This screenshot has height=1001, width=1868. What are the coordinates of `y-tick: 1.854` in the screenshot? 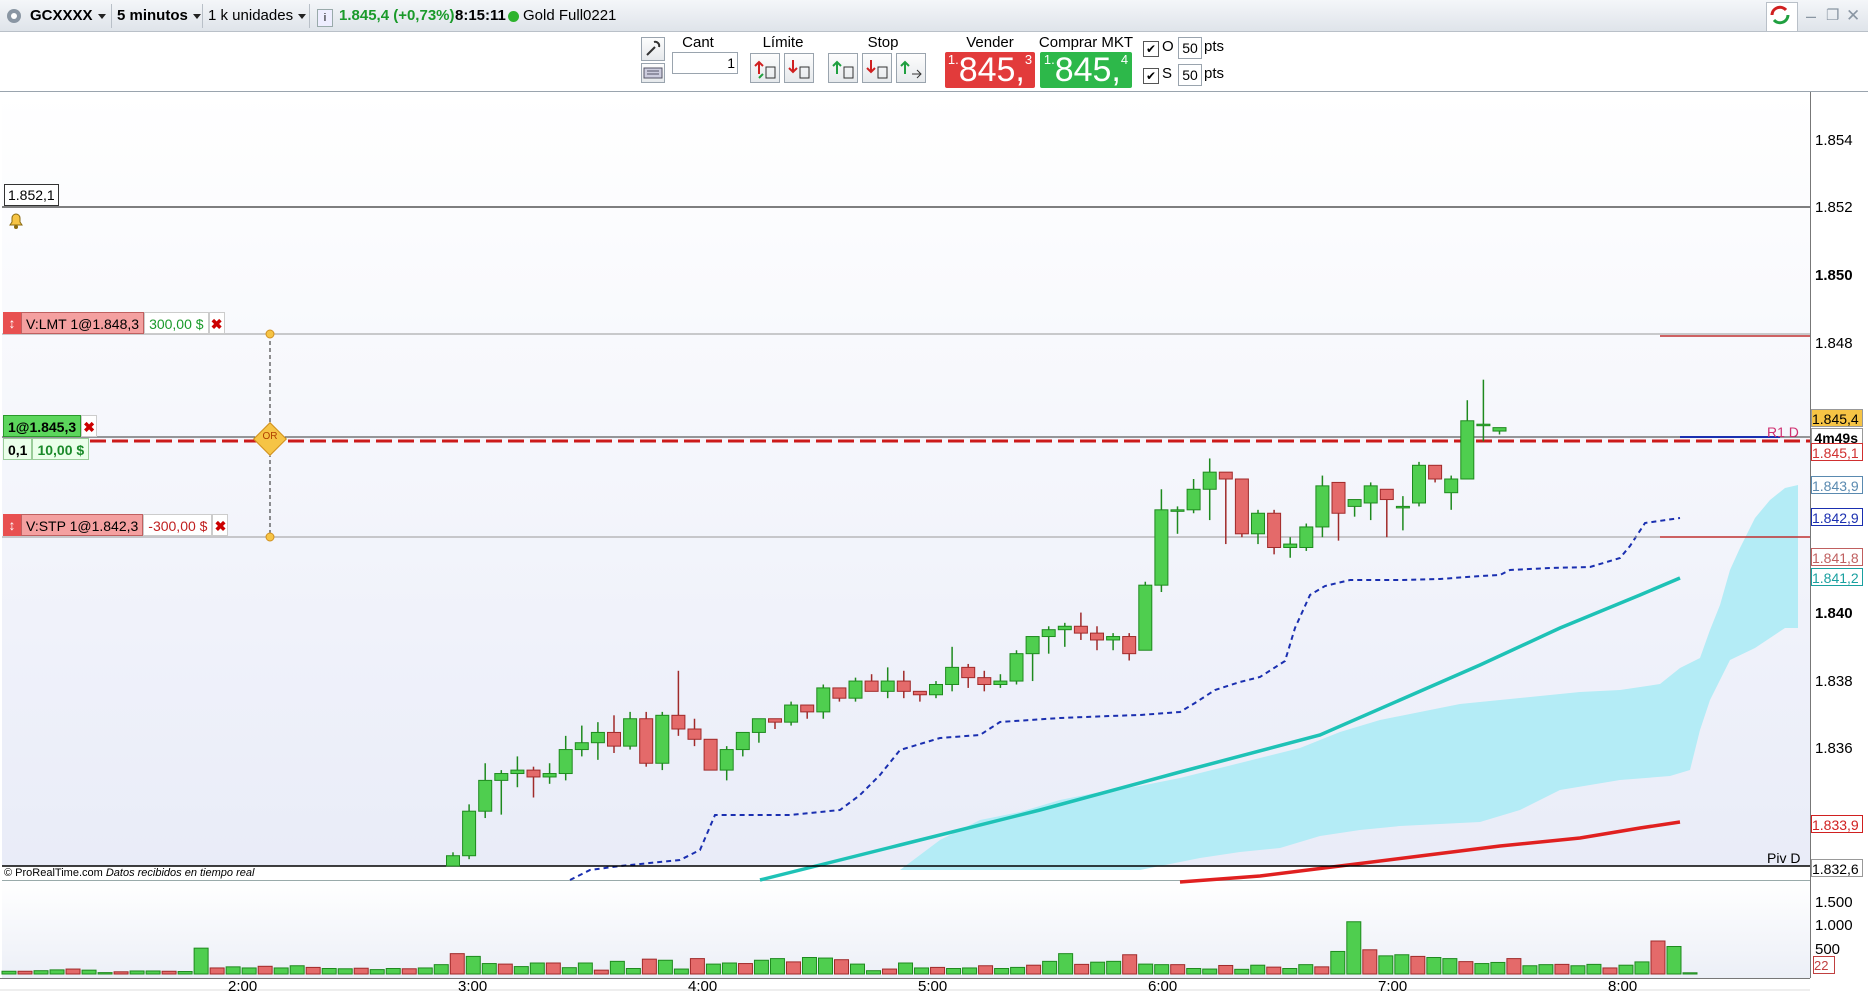 It's located at (1834, 140).